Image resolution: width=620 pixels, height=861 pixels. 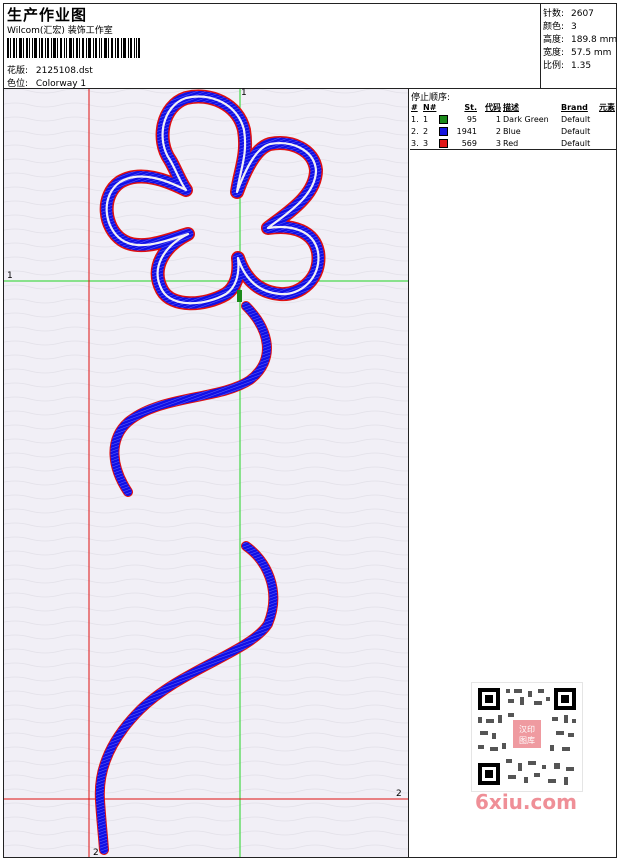 What do you see at coordinates (430, 143) in the screenshot?
I see `row-n: 3` at bounding box center [430, 143].